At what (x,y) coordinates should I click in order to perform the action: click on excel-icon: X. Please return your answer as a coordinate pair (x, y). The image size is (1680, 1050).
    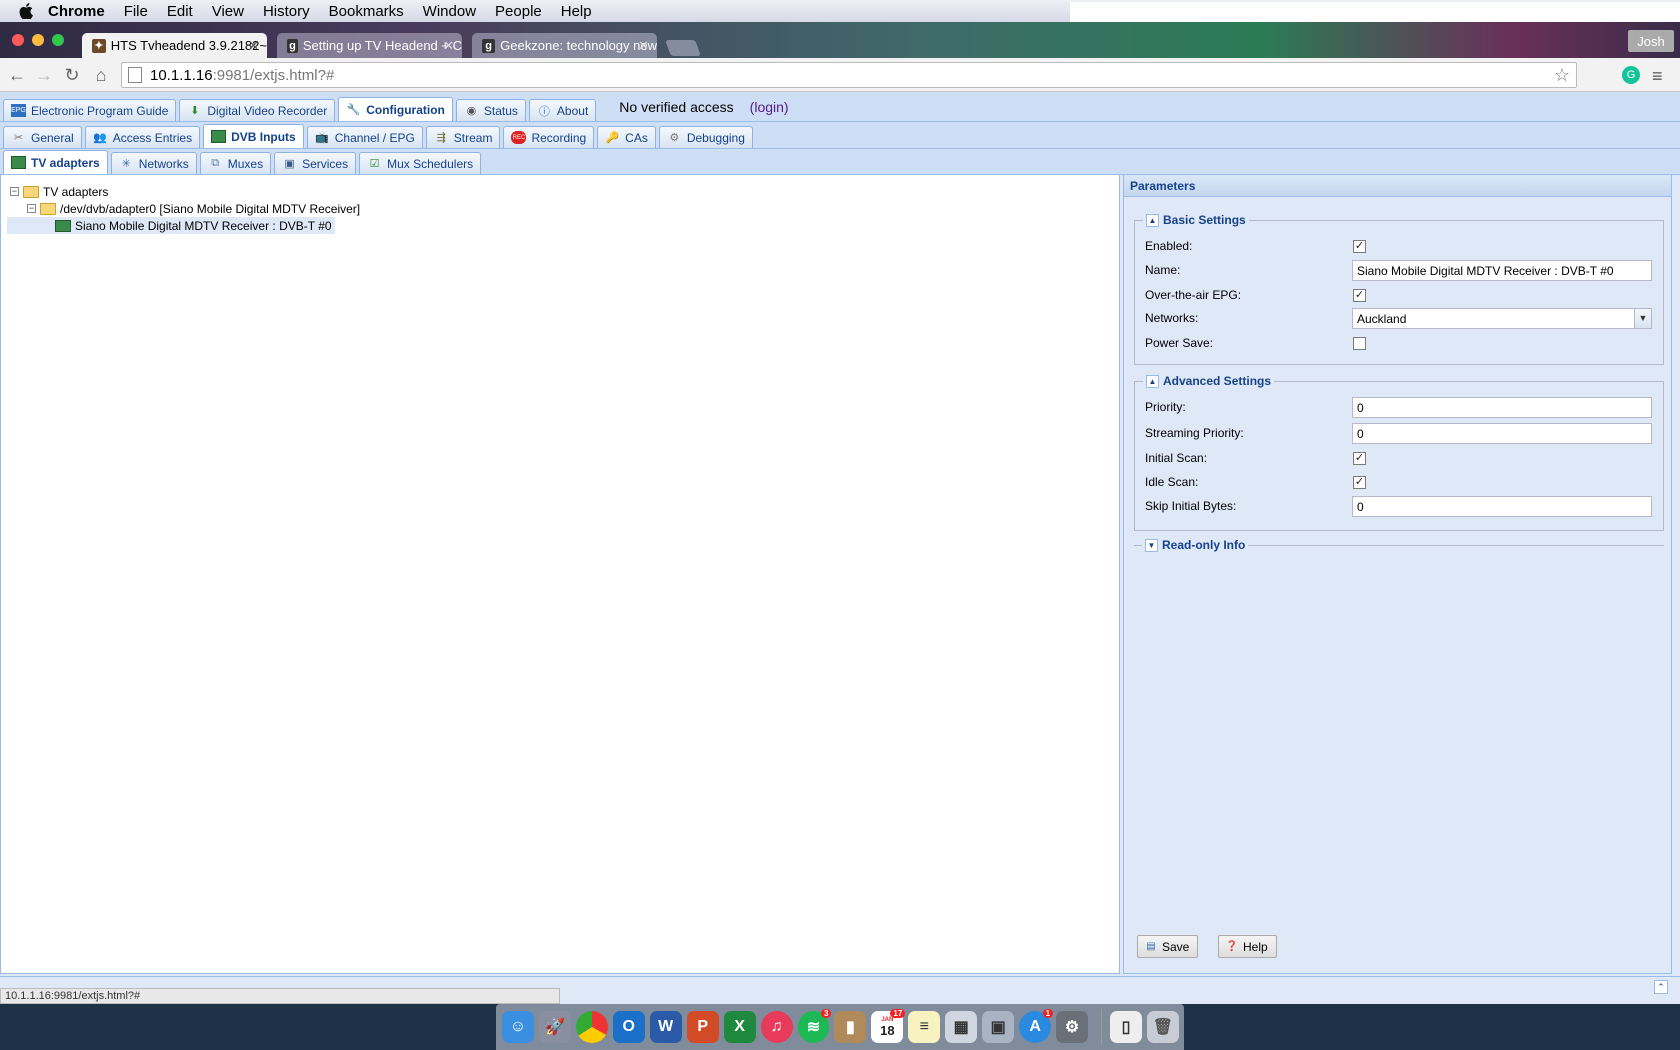
    Looking at the image, I should click on (739, 1027).